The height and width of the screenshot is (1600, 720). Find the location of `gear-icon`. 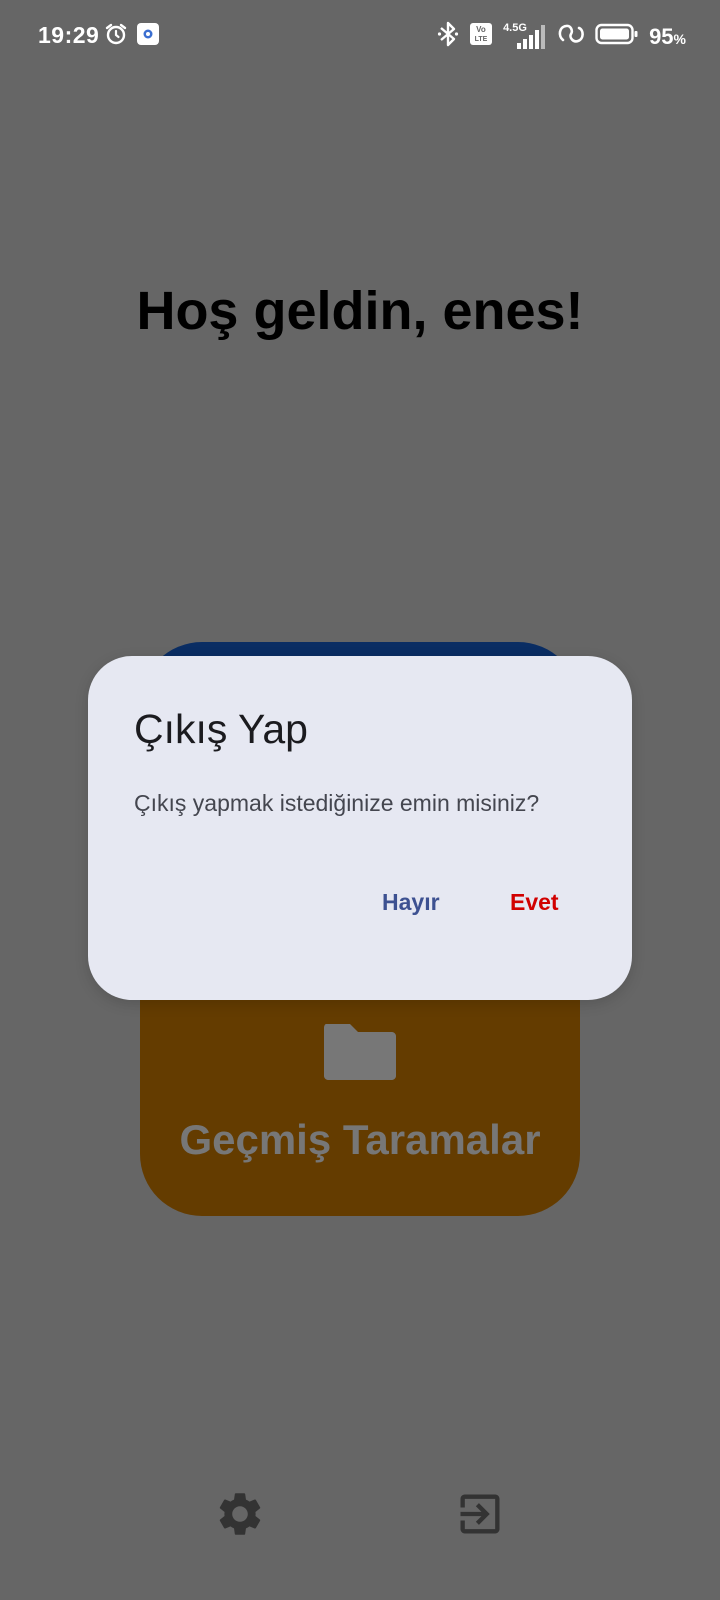

gear-icon is located at coordinates (240, 1514).